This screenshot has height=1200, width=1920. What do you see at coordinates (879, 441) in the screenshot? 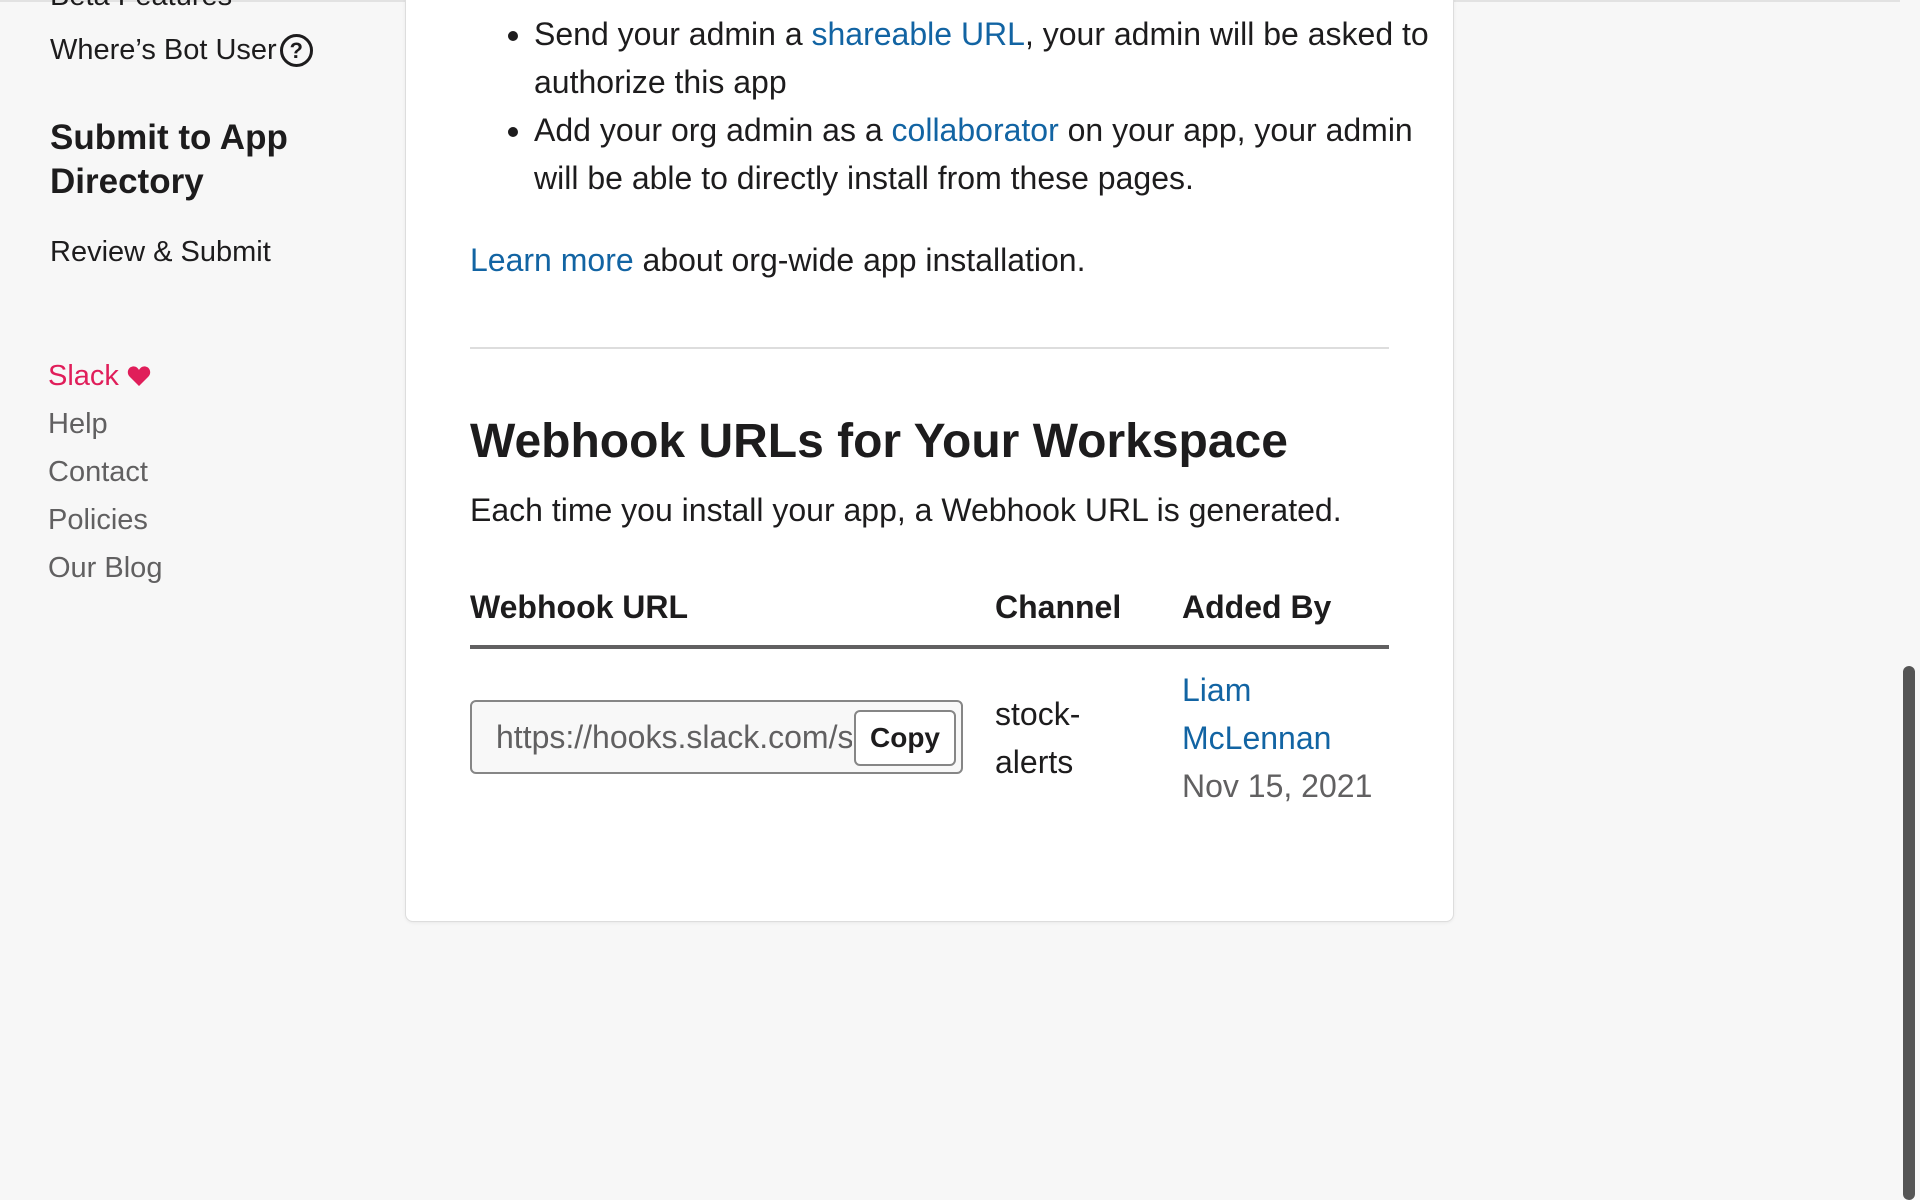
I see `webhook-section-heading: Webhook URLs for Your Workspace` at bounding box center [879, 441].